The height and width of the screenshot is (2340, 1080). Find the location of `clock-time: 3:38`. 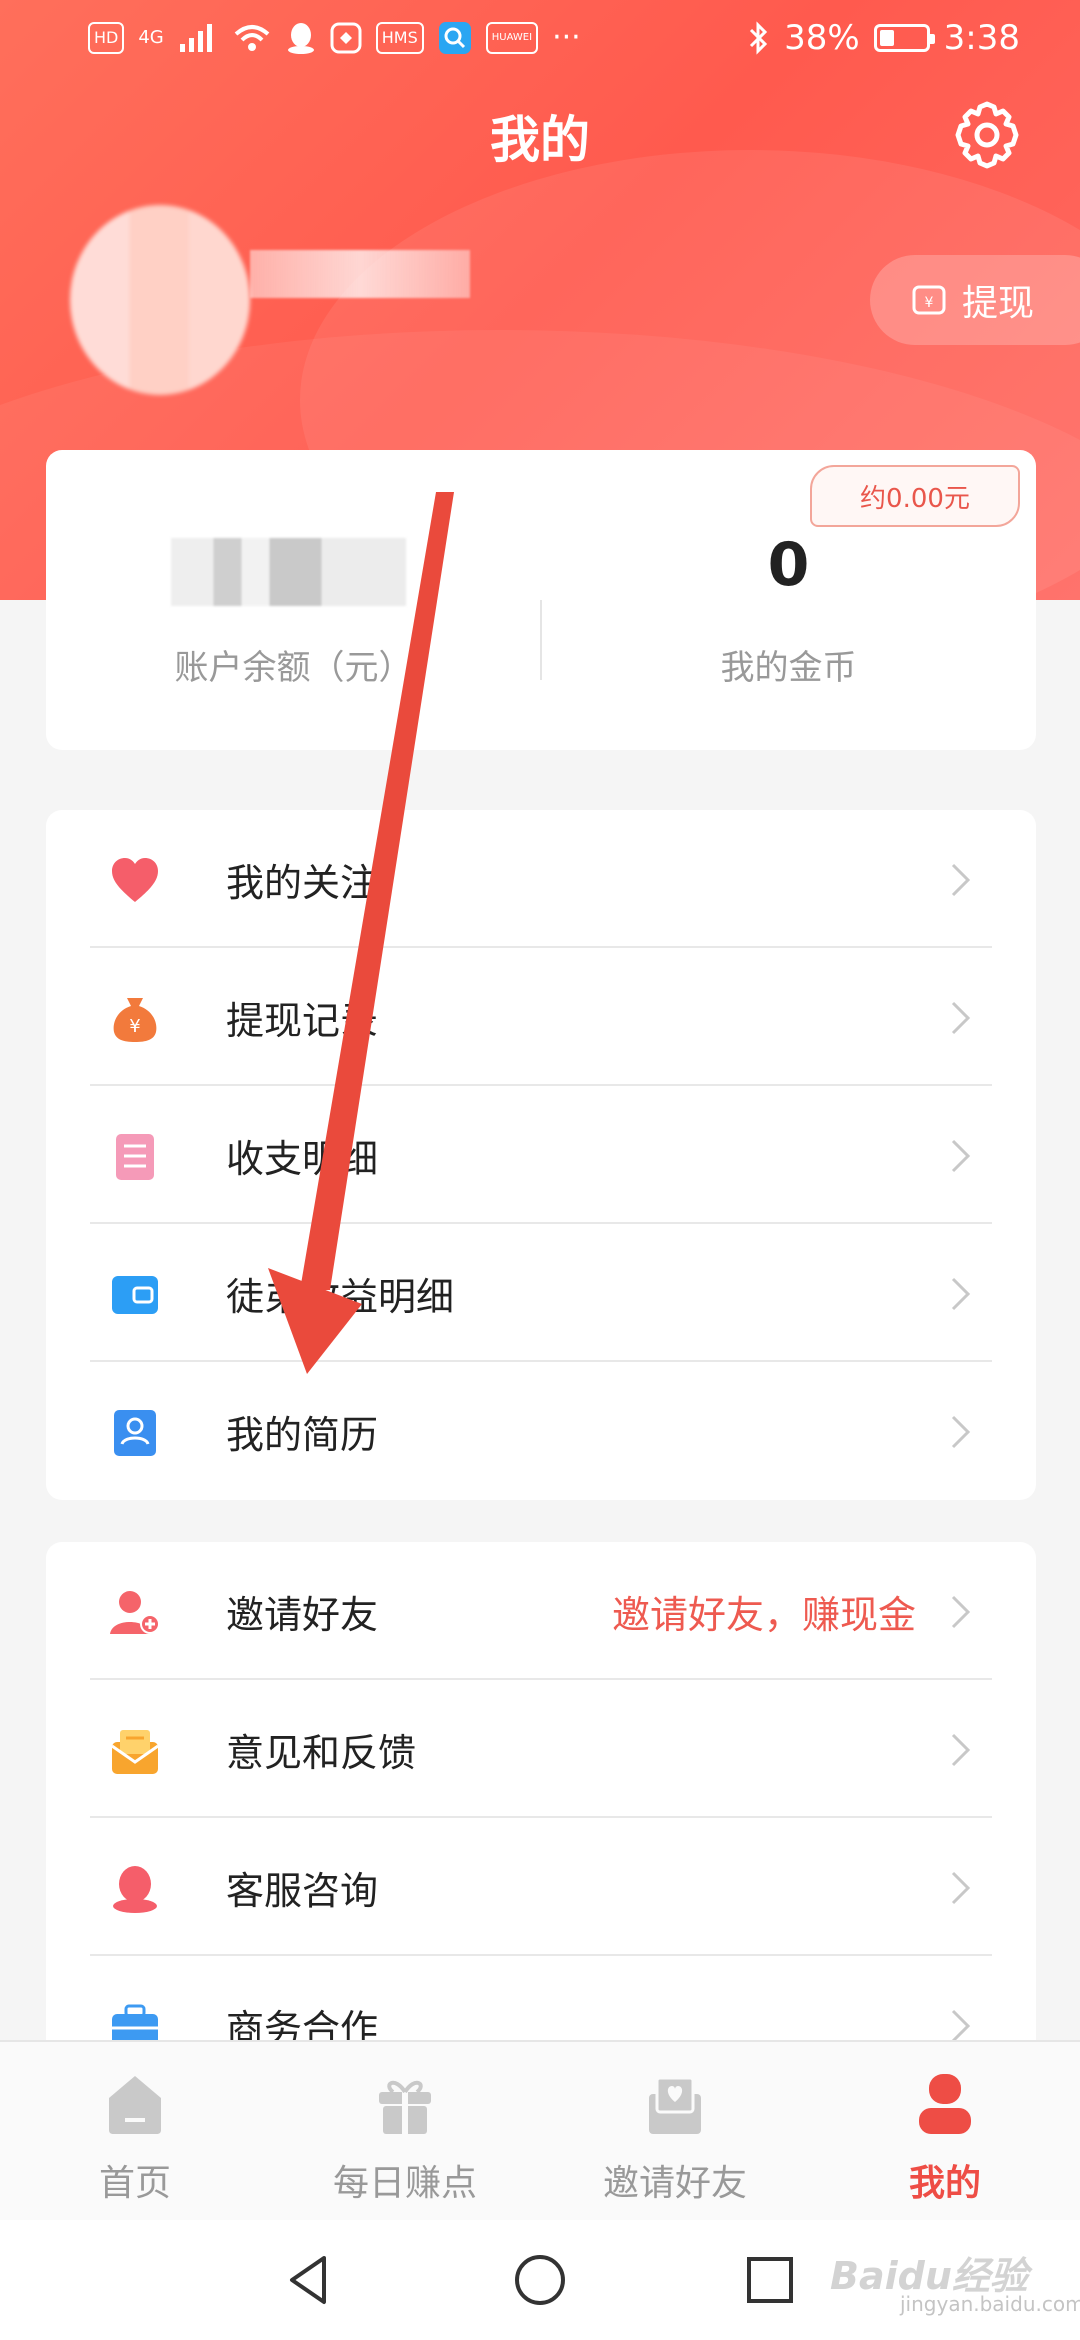

clock-time: 3:38 is located at coordinates (981, 38).